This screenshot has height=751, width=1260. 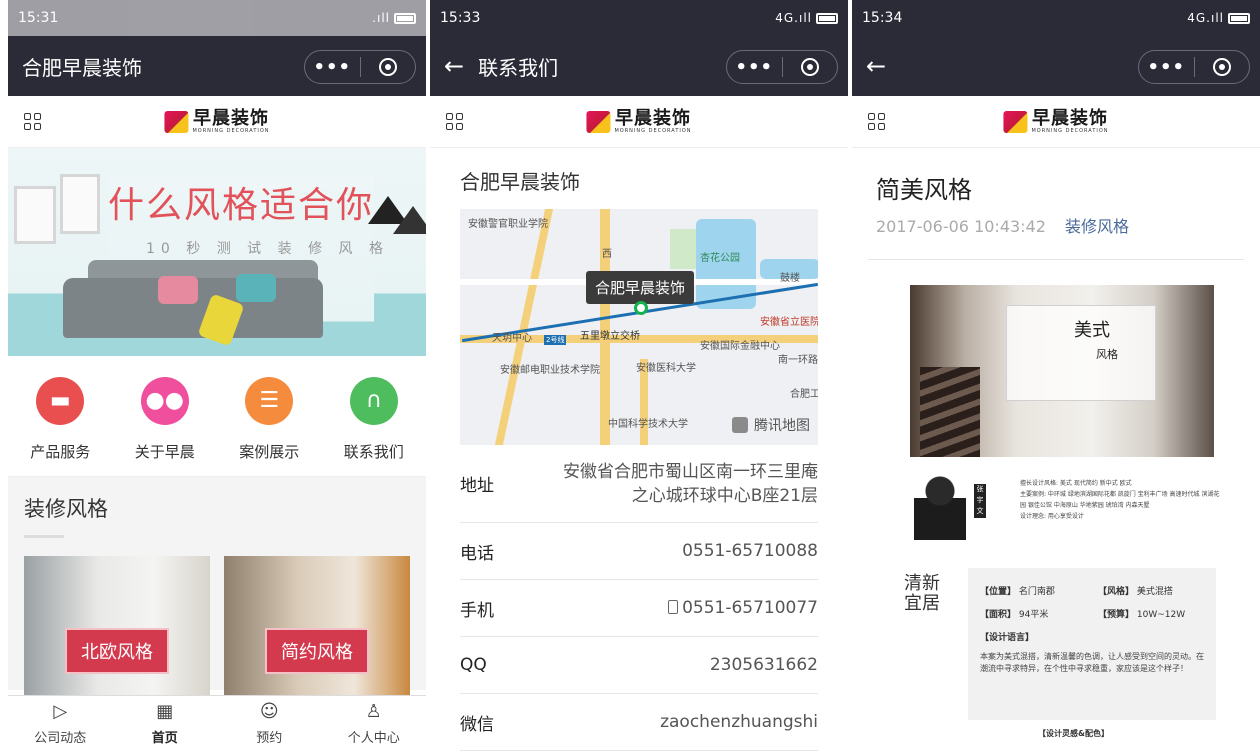 I want to click on tab-profile: ♙ 个人中心, so click(x=374, y=723).